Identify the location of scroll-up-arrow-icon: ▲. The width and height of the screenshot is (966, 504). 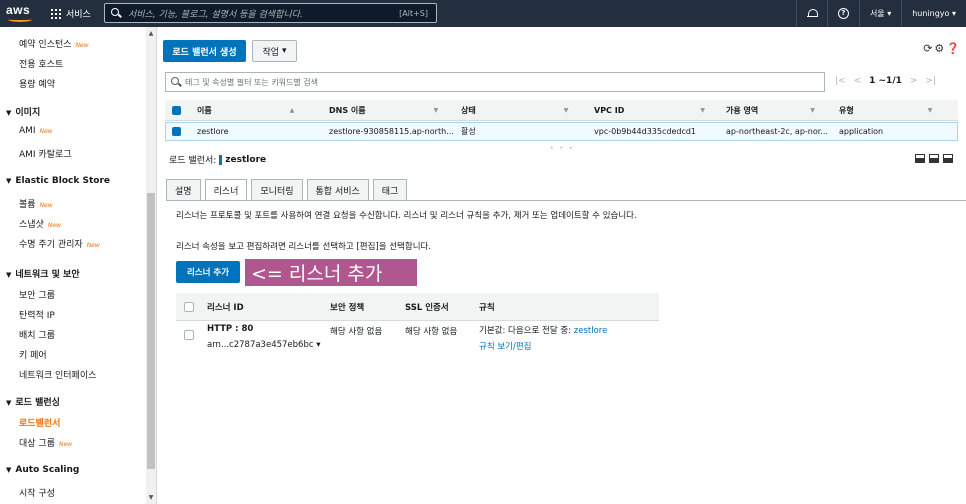
(151, 33).